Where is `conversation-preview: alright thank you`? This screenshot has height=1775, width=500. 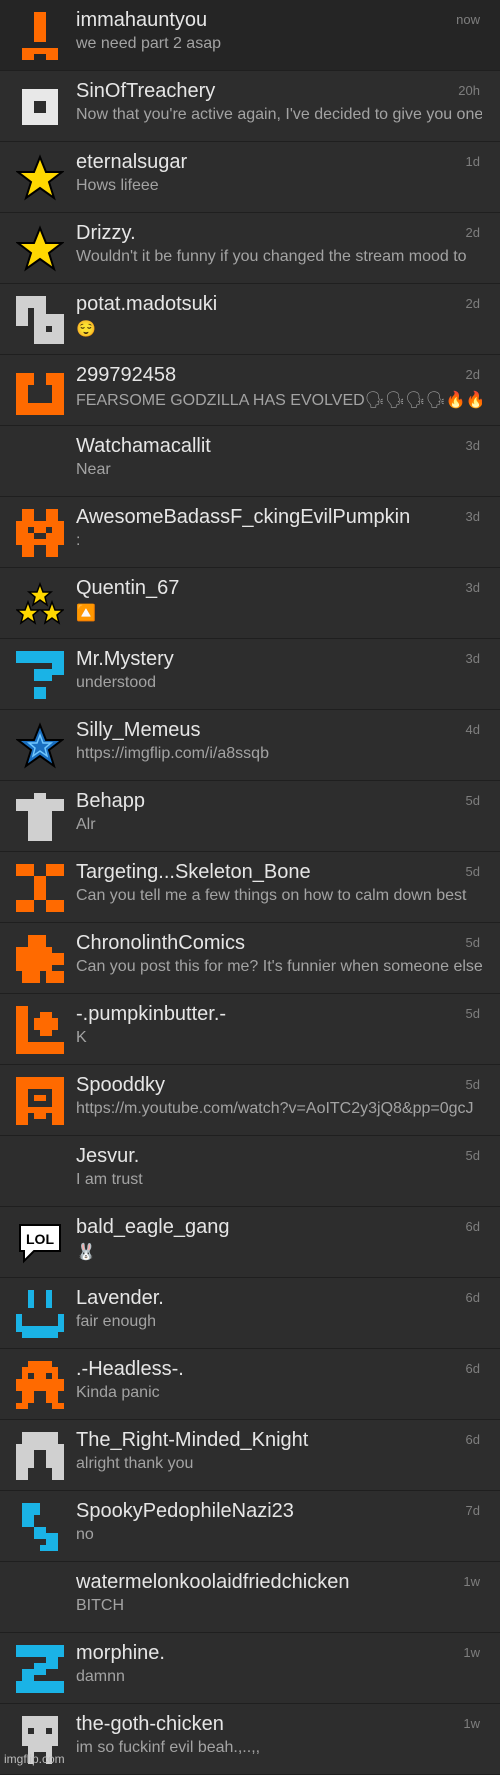
conversation-preview: alright thank you is located at coordinates (135, 1463).